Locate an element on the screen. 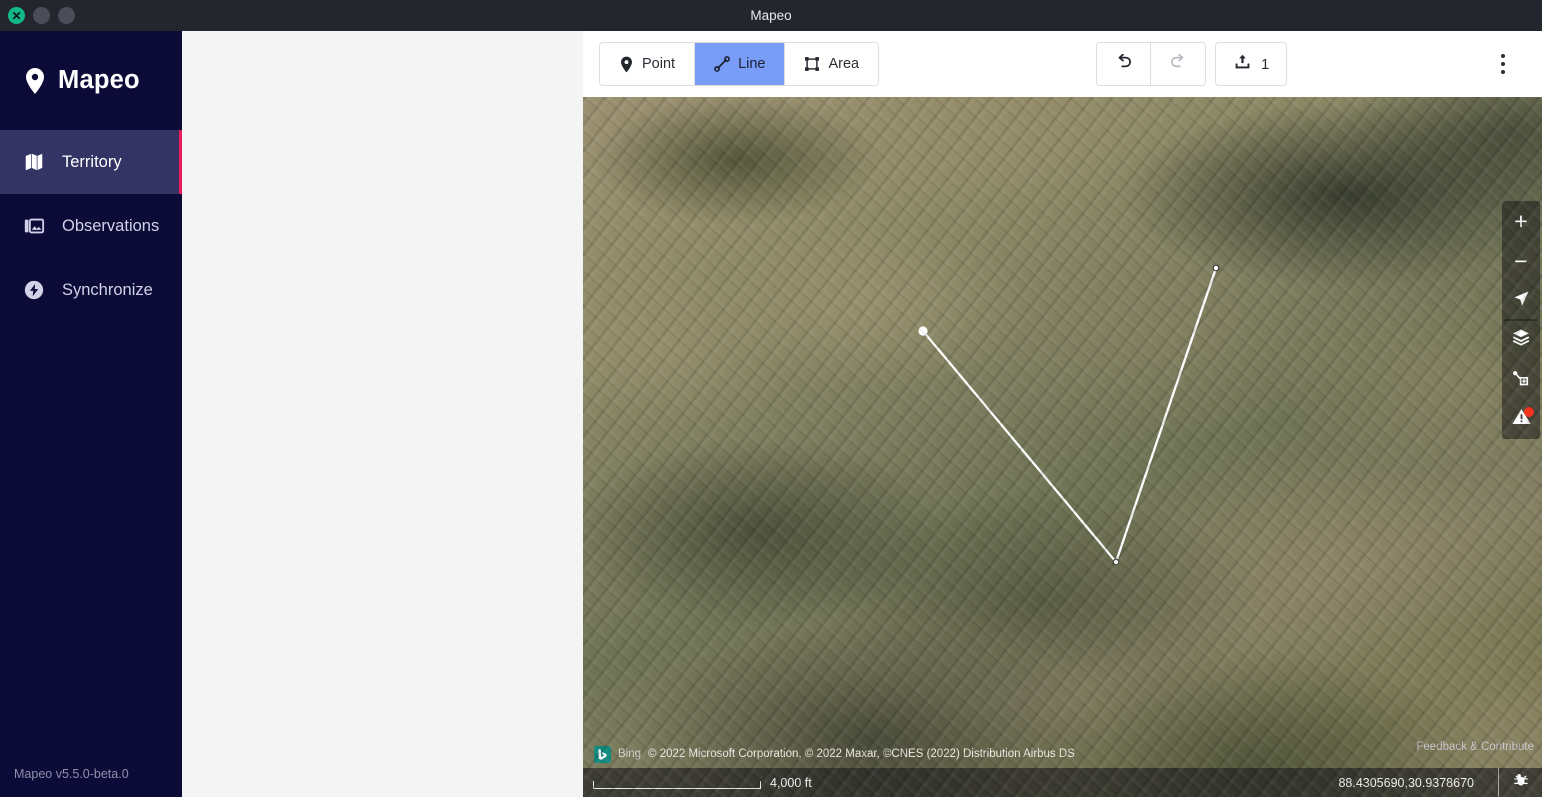 The image size is (1542, 797). bug-icon is located at coordinates (1521, 782).